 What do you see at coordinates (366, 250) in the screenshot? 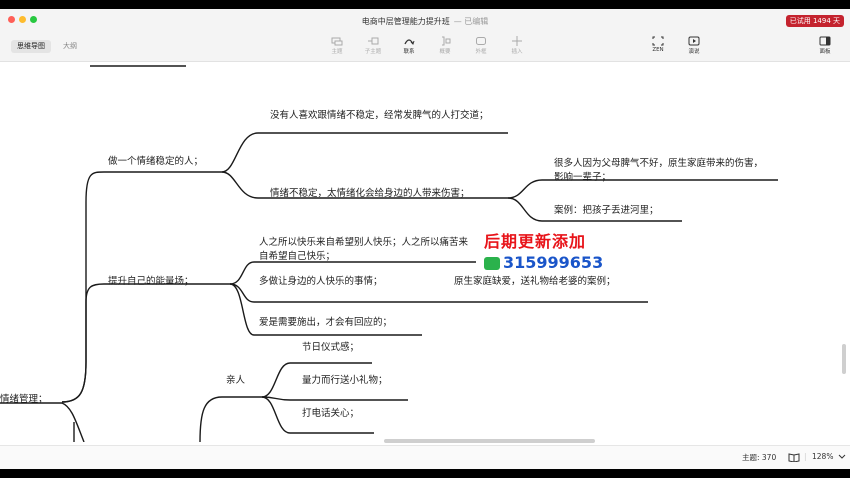
I see `topic-happiness-source: 人之所以快乐来自希望别人快乐；人之所以痛苦来自希望自己快乐；` at bounding box center [366, 250].